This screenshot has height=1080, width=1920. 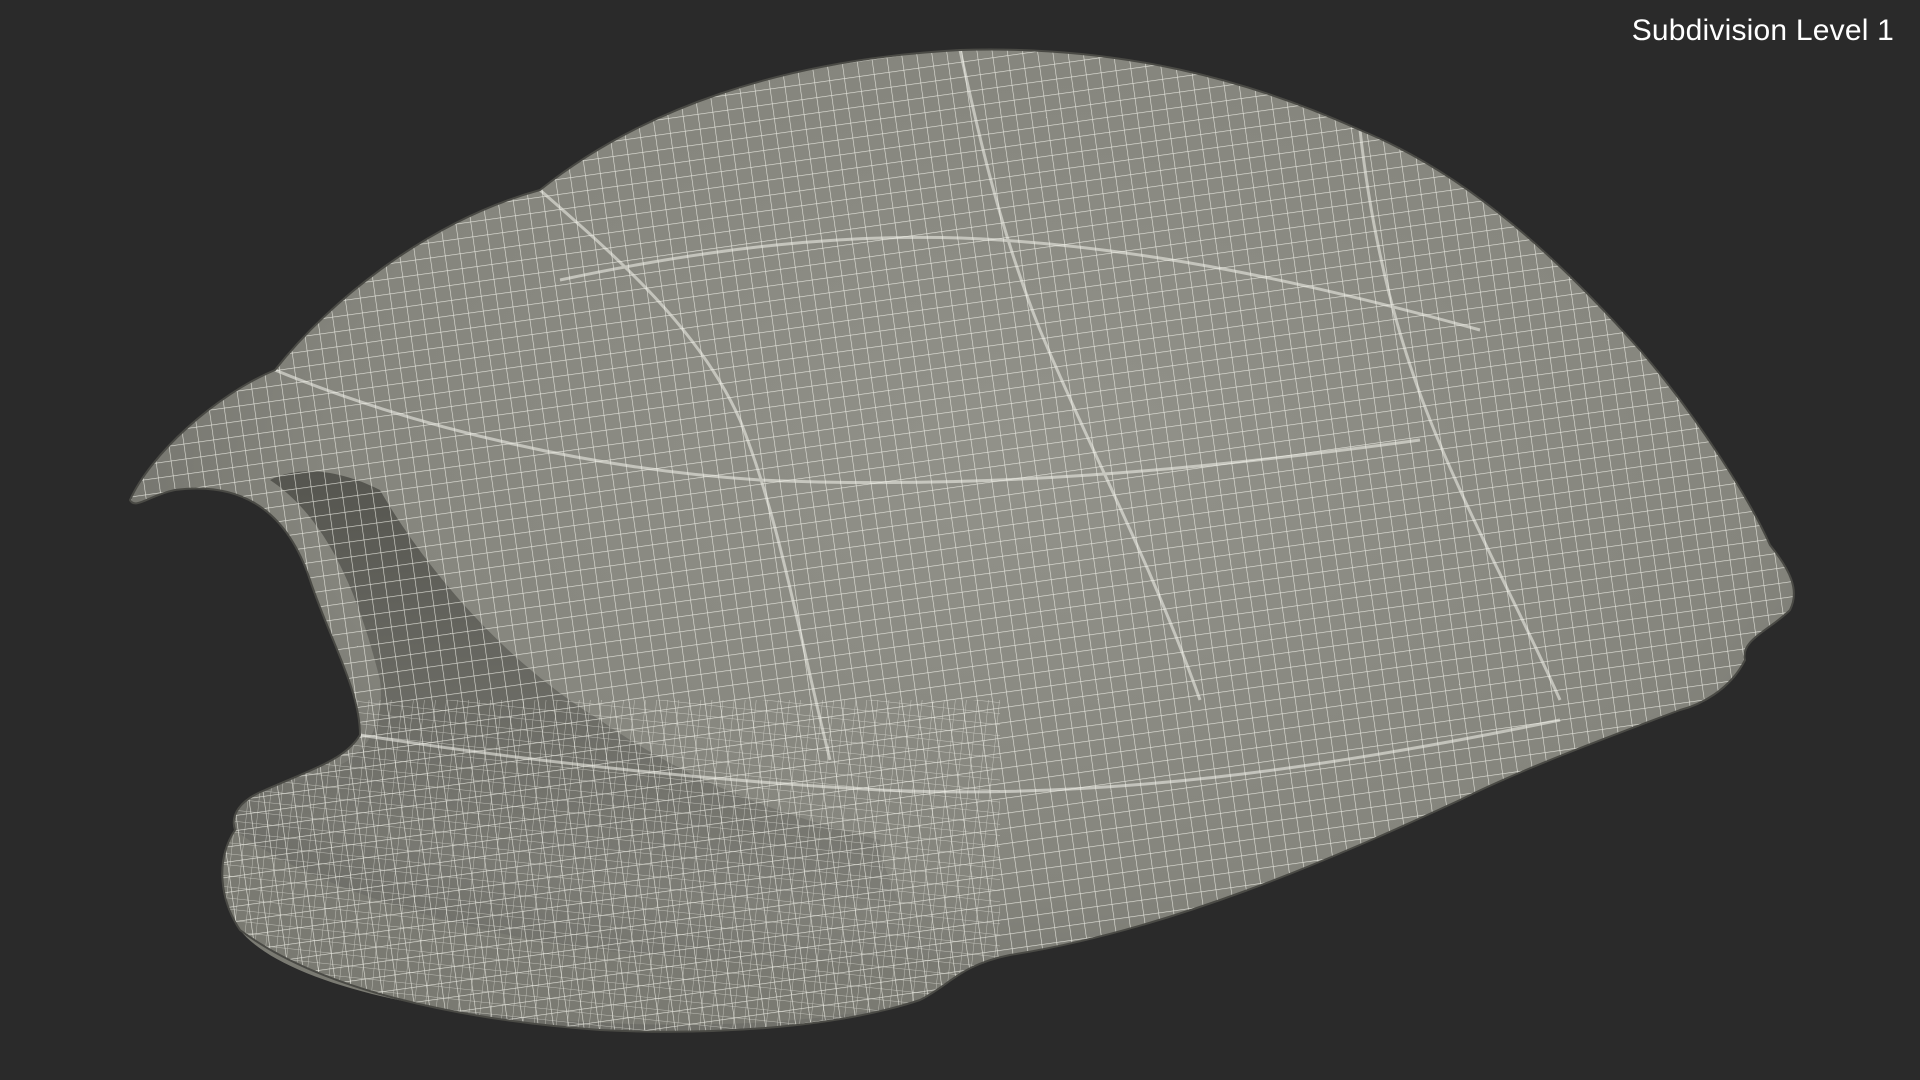 I want to click on subdivision-level-label: Subdivision Level 1, so click(x=1762, y=30).